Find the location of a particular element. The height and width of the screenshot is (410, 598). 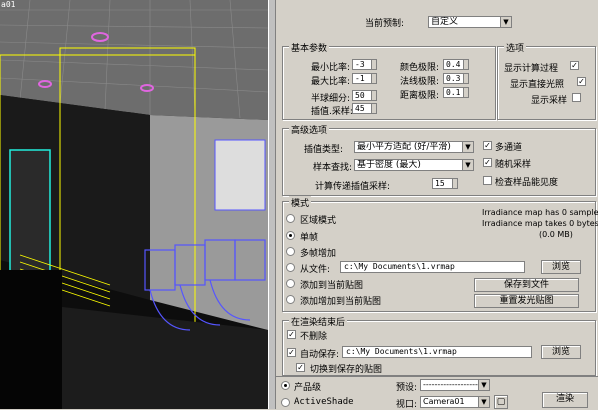

calc-pass-spinner: 15 is located at coordinates (445, 183).